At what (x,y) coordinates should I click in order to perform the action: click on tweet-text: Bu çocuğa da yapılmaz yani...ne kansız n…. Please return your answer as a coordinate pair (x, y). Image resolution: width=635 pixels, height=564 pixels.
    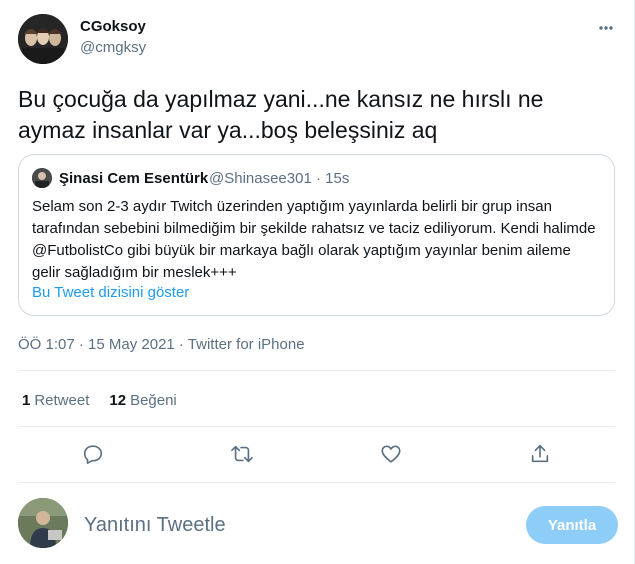
    Looking at the image, I should click on (281, 114).